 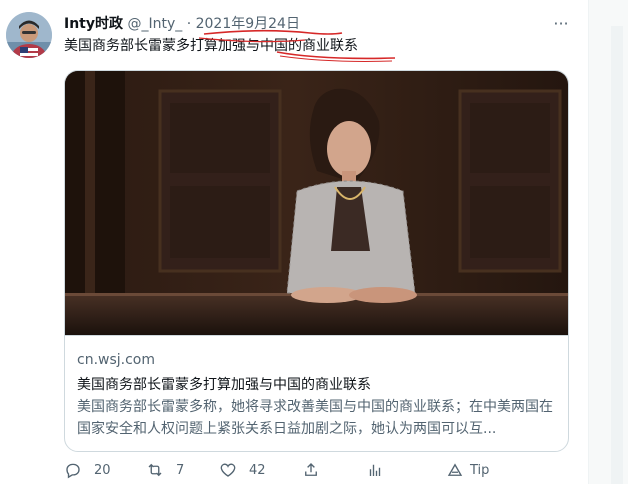 I want to click on retweet-icon, so click(x=155, y=470).